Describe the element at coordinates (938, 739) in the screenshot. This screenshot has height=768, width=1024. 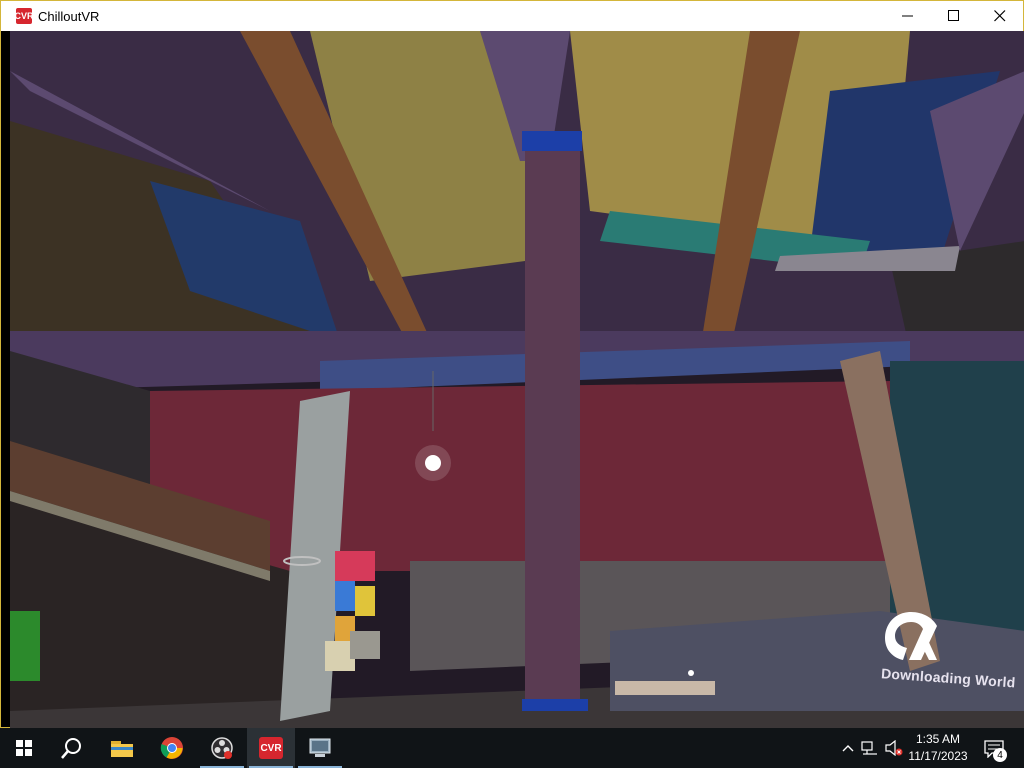
I see `clock-time: 1:35 AM` at that location.